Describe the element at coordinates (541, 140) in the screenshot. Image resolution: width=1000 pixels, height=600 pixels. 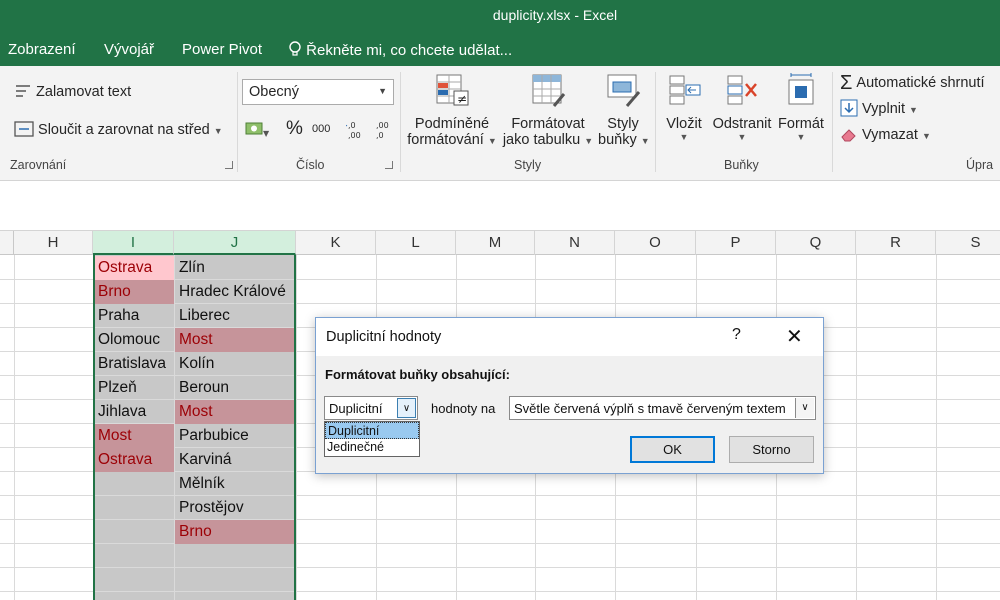
I see `format-table-label-2: jako tabulku` at that location.